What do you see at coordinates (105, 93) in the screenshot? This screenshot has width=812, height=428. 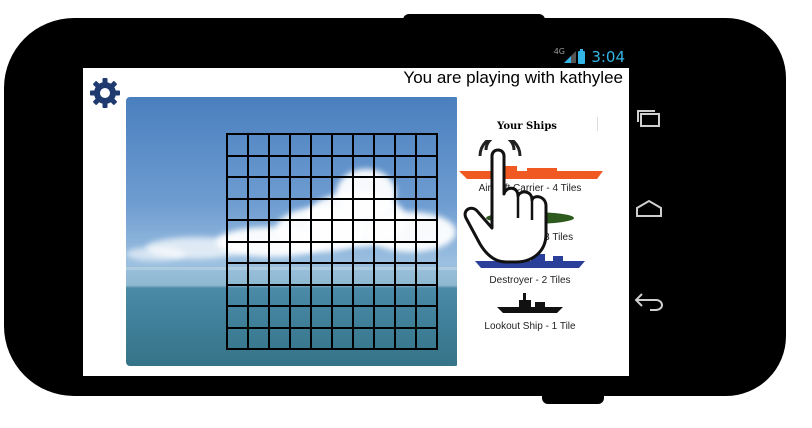 I see `gear-icon` at bounding box center [105, 93].